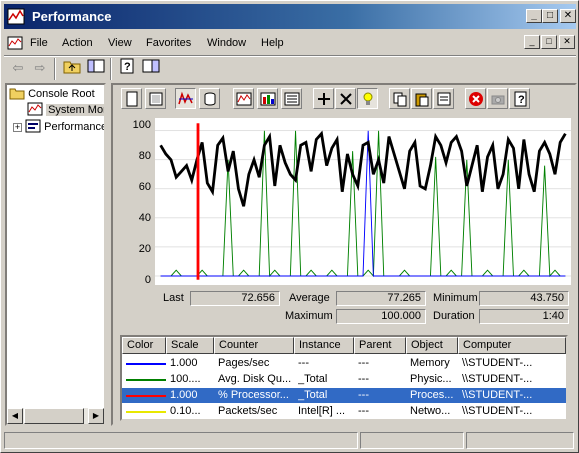 The width and height of the screenshot is (579, 453). What do you see at coordinates (303, 363) in the screenshot?
I see `legend-instance: ---` at bounding box center [303, 363].